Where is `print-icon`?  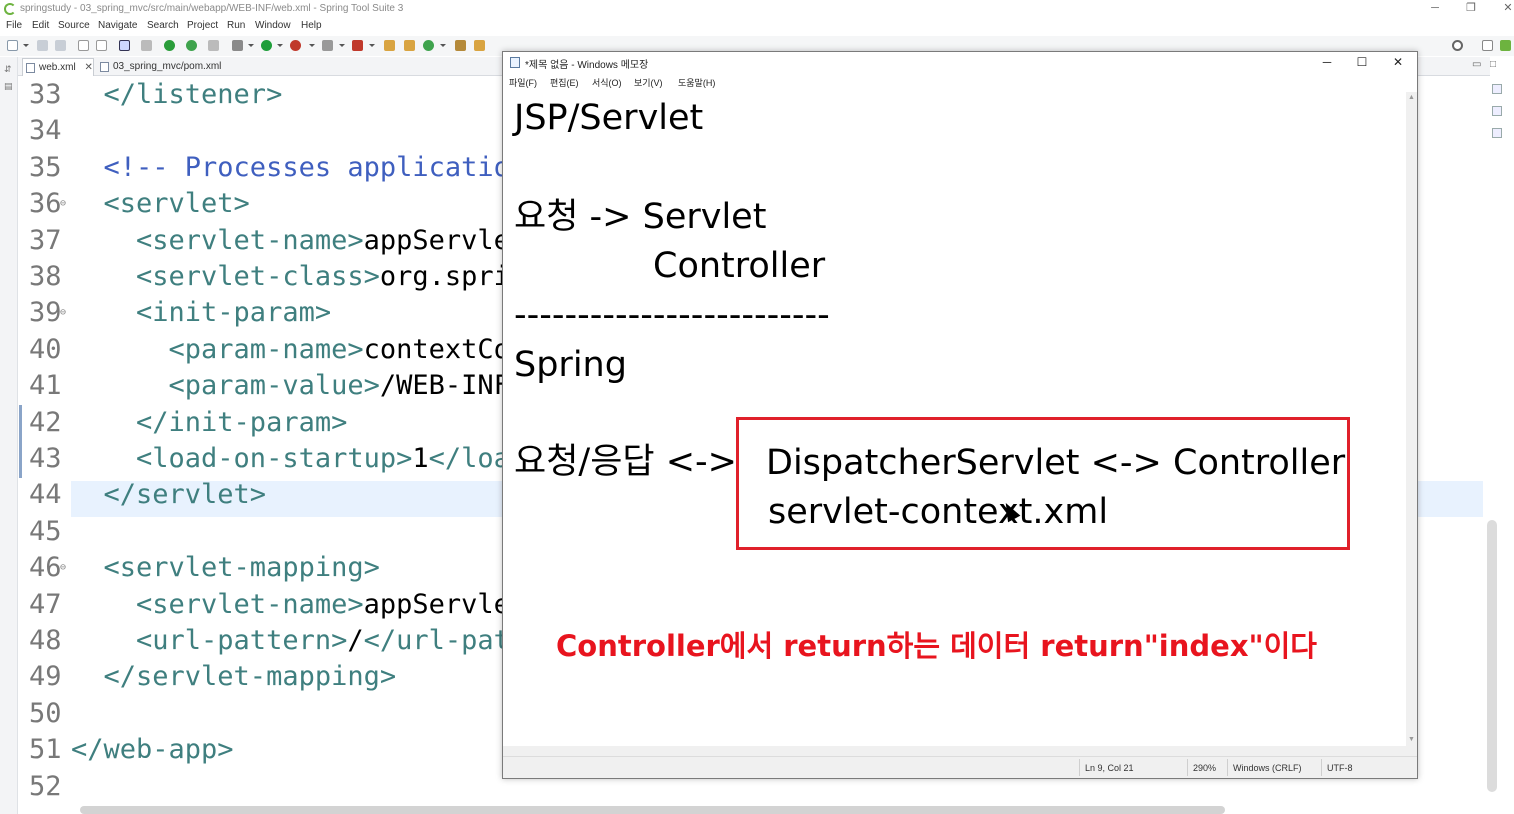
print-icon is located at coordinates (83, 45).